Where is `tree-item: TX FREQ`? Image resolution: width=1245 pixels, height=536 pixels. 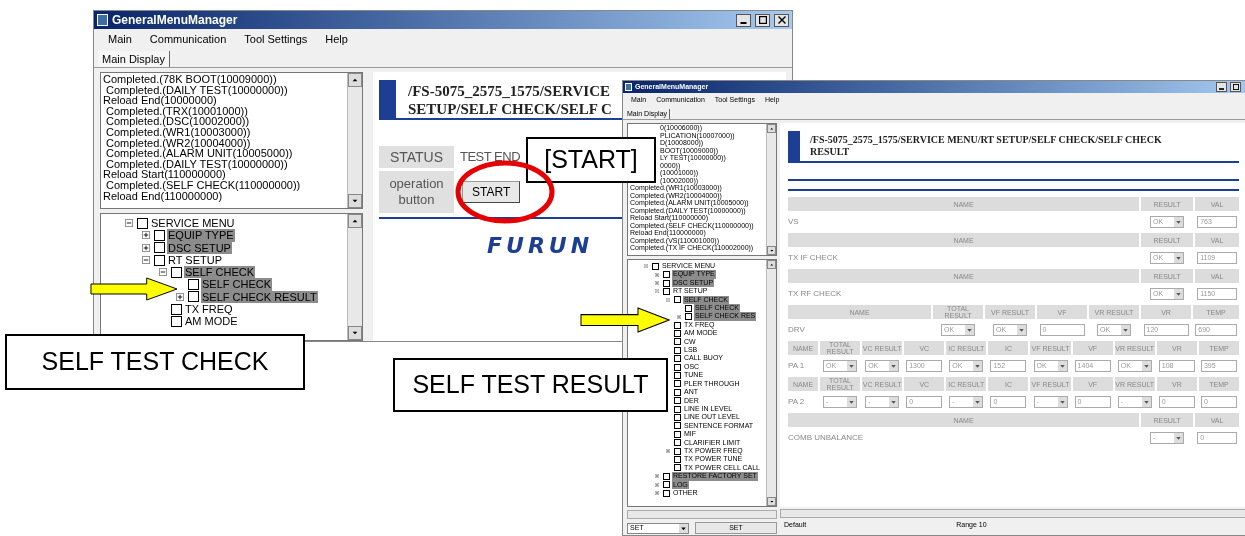 tree-item: TX FREQ is located at coordinates (209, 309).